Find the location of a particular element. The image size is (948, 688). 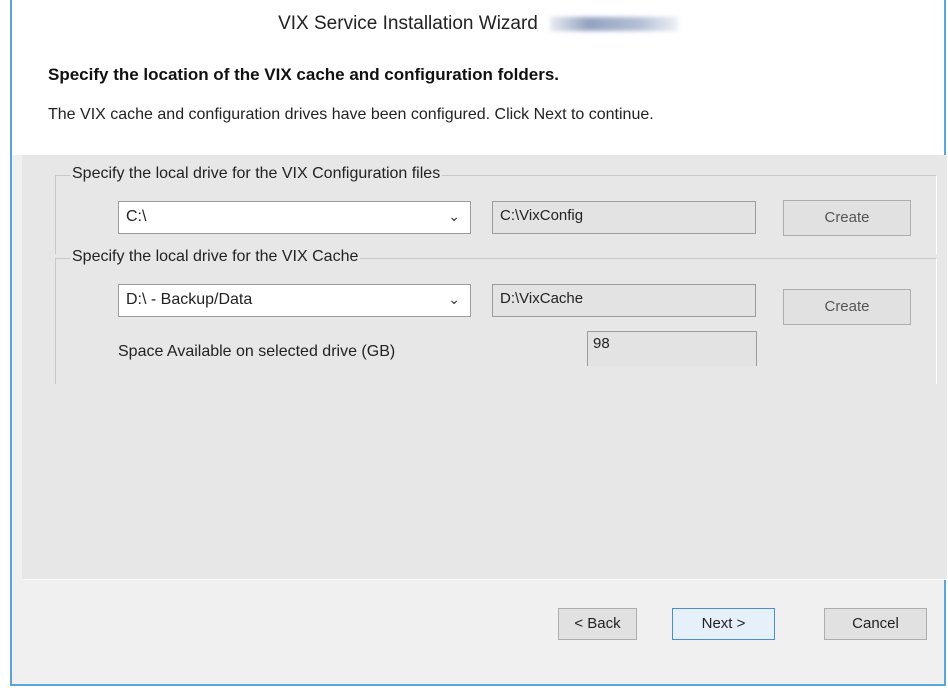

config-path-field: C:\VixConfig is located at coordinates (624, 217).